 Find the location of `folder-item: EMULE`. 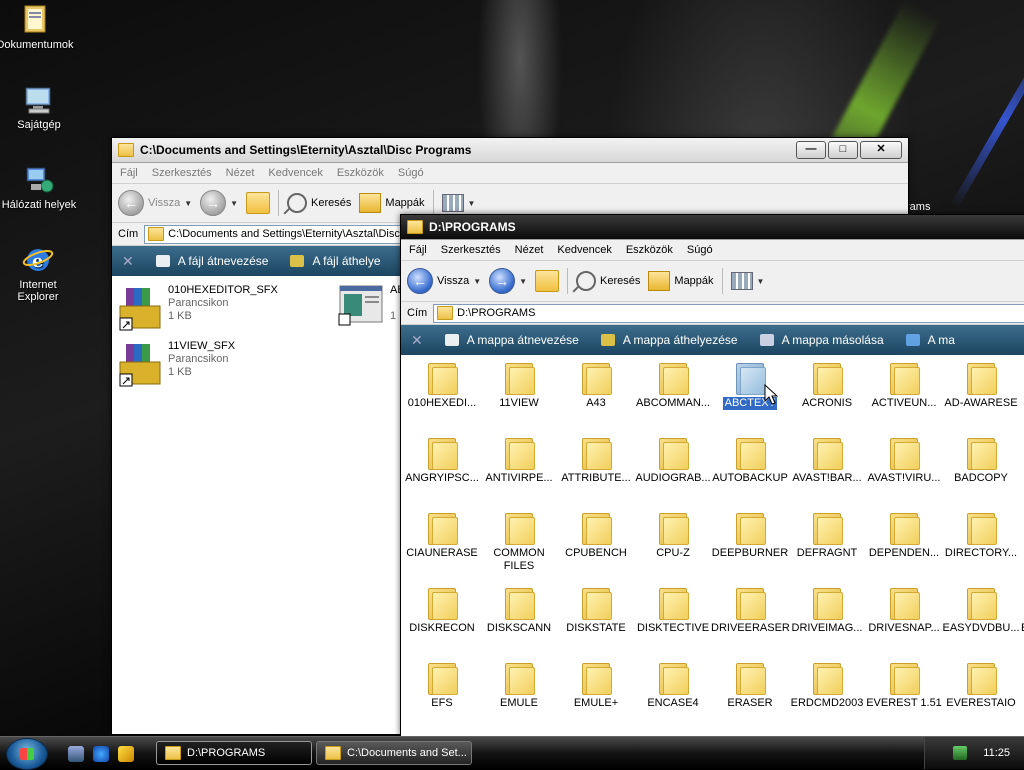

folder-item: EMULE is located at coordinates (519, 685).